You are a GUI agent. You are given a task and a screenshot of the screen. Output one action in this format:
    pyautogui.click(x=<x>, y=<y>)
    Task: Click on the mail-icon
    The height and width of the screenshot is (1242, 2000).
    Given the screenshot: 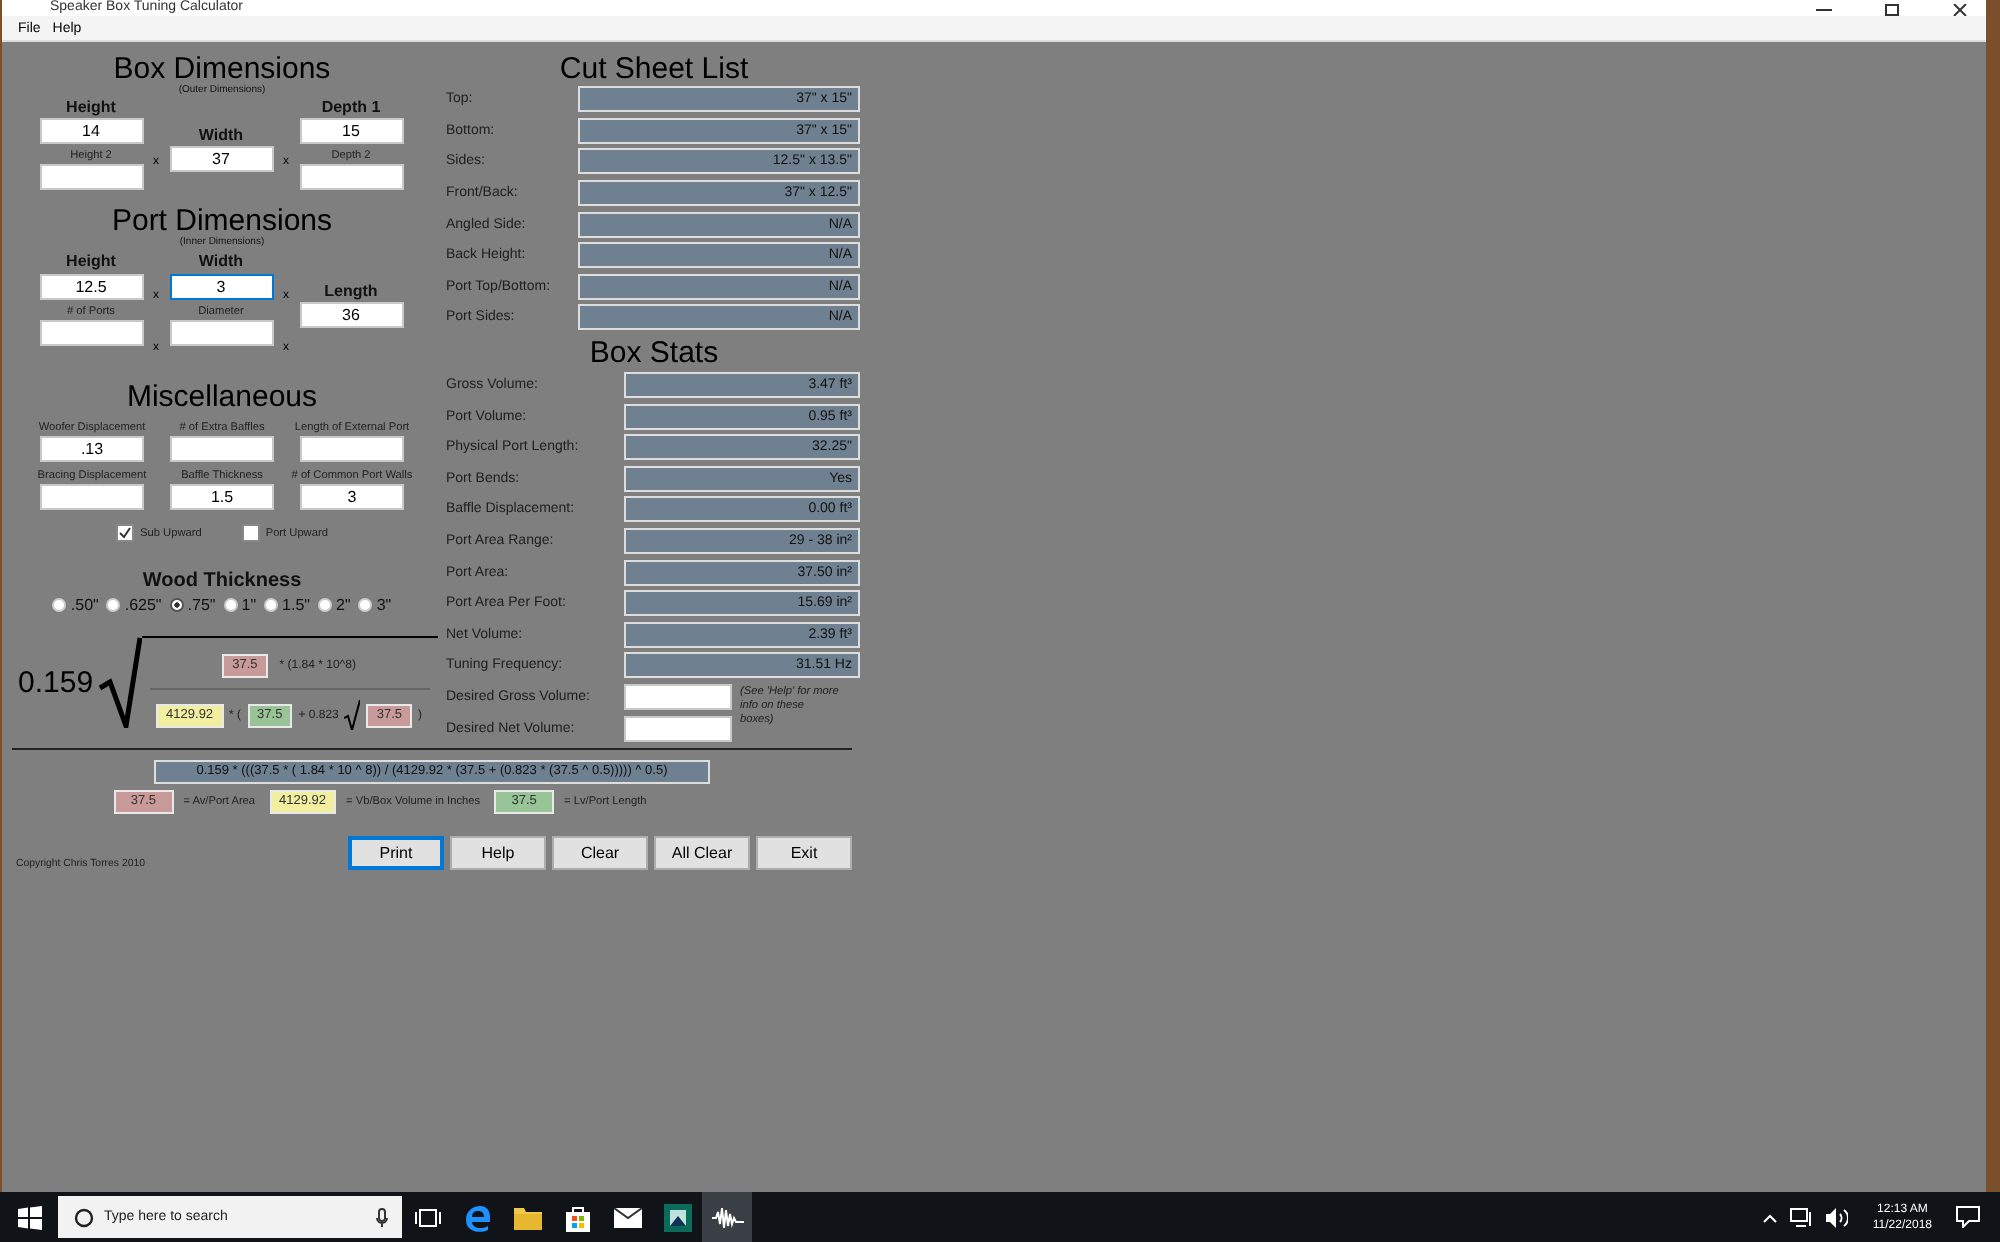 What is the action you would take?
    pyautogui.click(x=627, y=1217)
    